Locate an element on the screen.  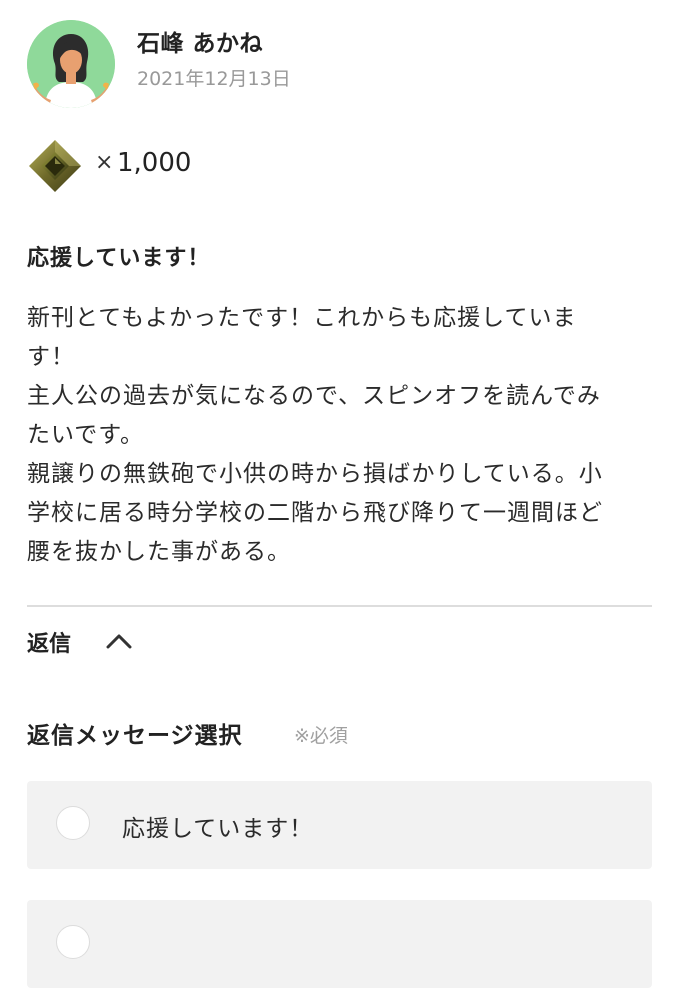
woman-avatar-icon is located at coordinates (71, 64).